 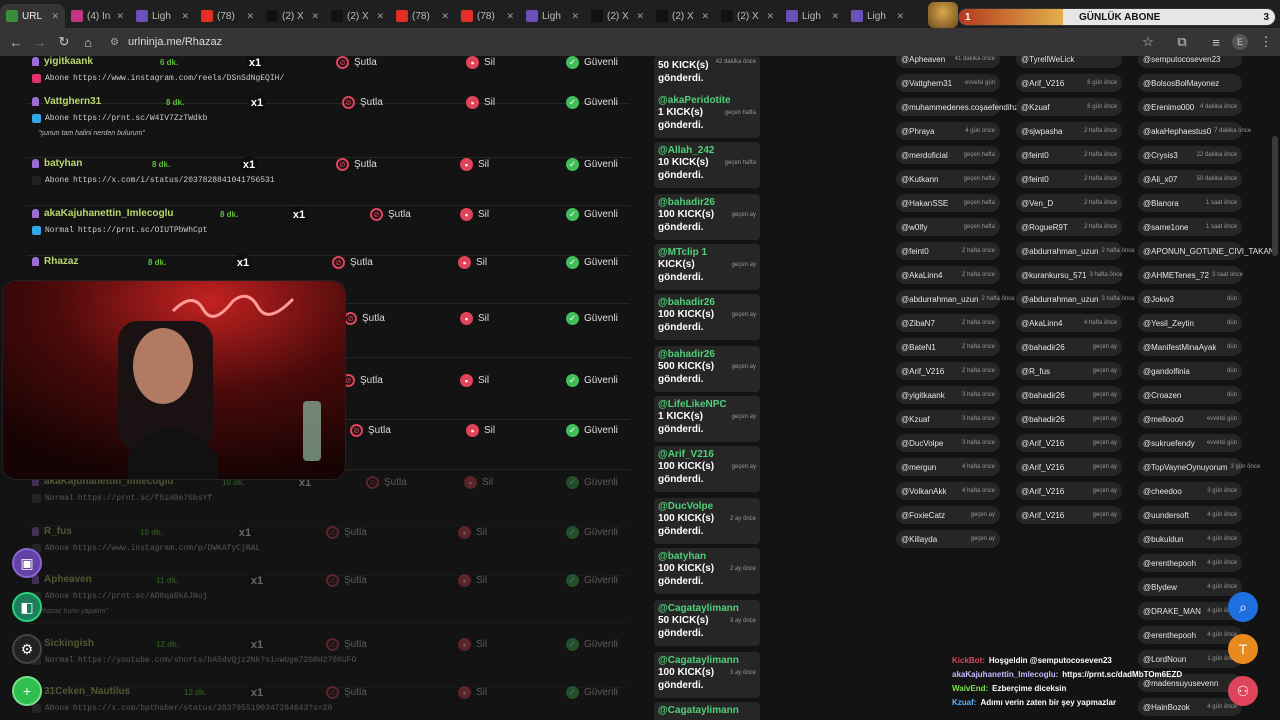 What do you see at coordinates (1190, 203) in the screenshot?
I see `subscriber-pill: @Blanora 1 saat önce` at bounding box center [1190, 203].